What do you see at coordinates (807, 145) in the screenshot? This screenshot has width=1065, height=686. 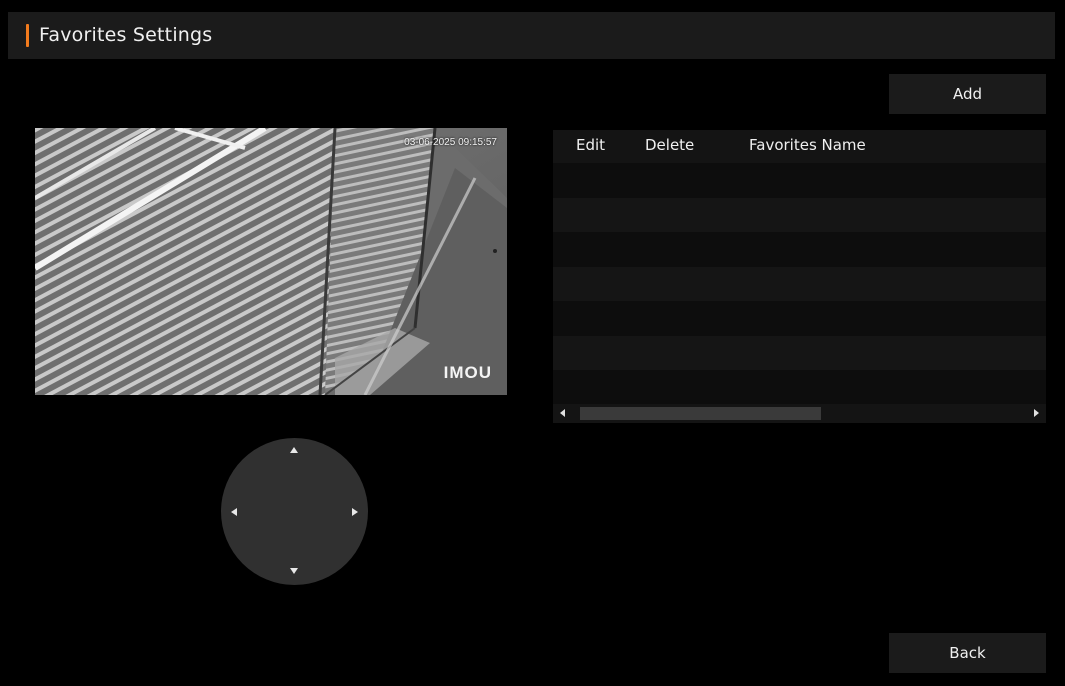 I see `column-header-favorites-name: Favorites Name` at bounding box center [807, 145].